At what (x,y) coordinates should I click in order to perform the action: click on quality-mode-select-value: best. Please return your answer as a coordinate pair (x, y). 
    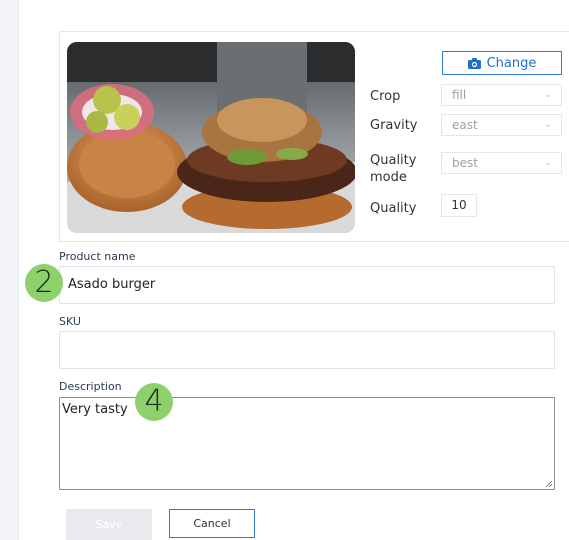
    Looking at the image, I should click on (465, 163).